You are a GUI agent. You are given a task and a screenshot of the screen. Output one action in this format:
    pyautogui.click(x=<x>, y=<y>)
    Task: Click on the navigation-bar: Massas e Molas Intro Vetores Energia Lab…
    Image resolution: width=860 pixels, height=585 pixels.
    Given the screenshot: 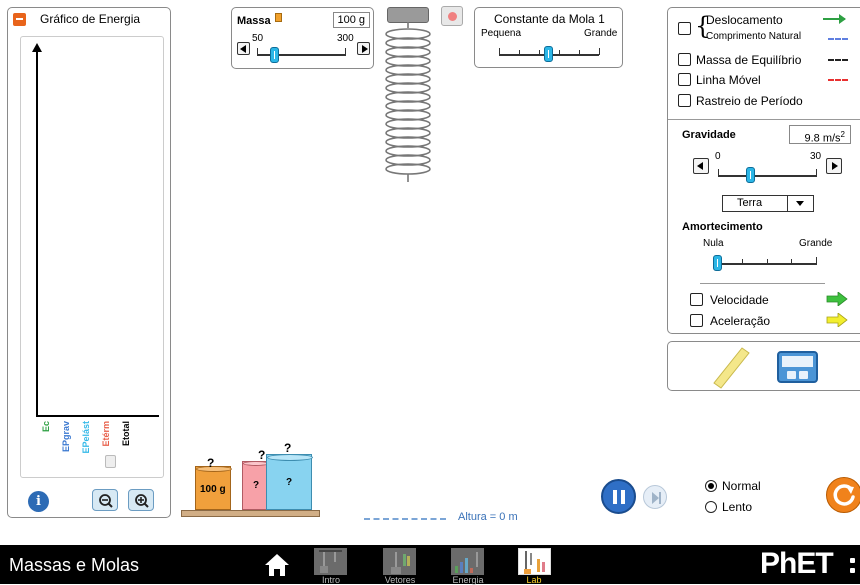 What is the action you would take?
    pyautogui.click(x=430, y=565)
    